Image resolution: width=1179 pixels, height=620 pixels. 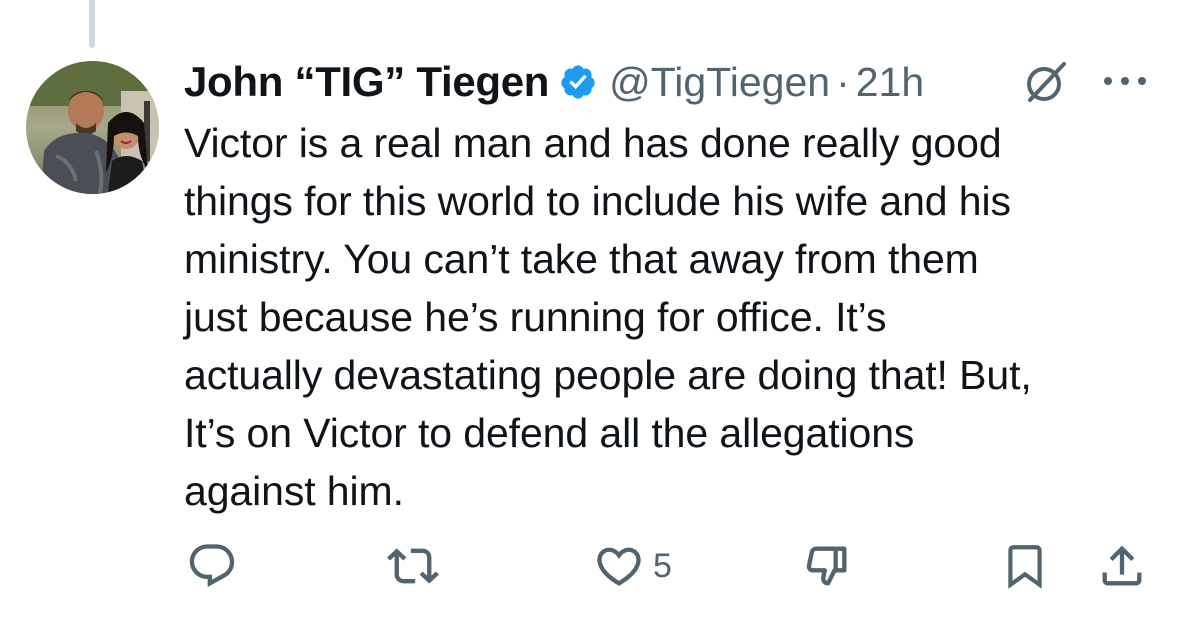 I want to click on share-button, so click(x=1122, y=566).